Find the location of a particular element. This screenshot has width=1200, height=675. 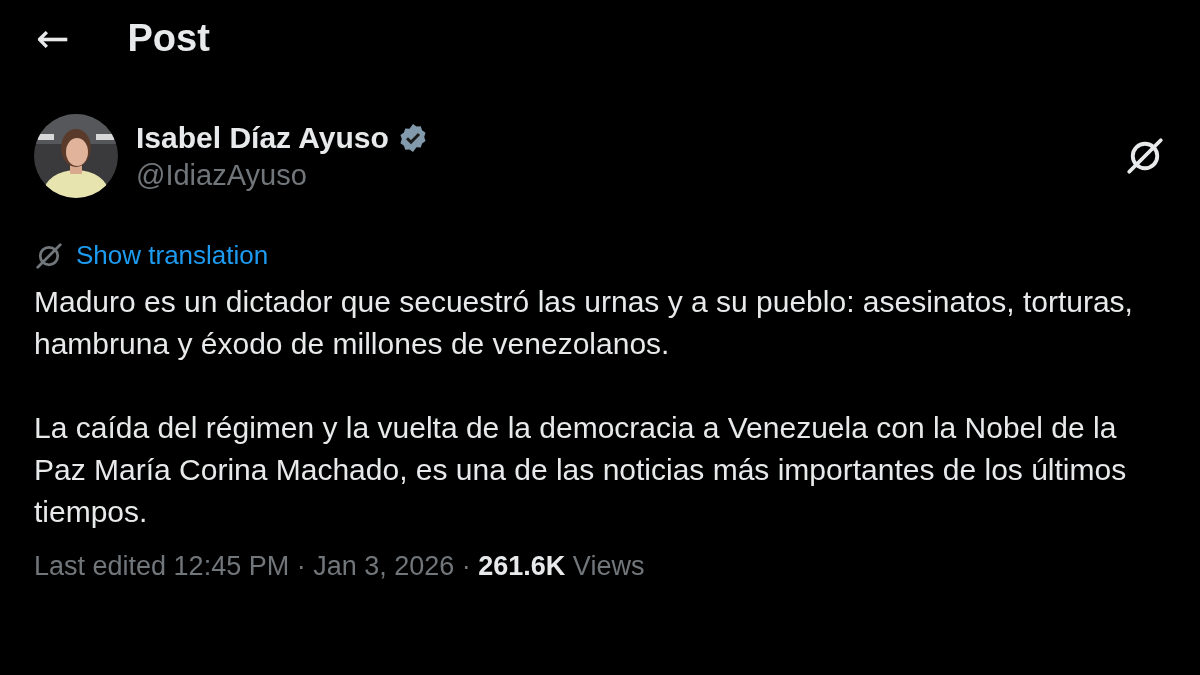

grok-icon is located at coordinates (1145, 156).